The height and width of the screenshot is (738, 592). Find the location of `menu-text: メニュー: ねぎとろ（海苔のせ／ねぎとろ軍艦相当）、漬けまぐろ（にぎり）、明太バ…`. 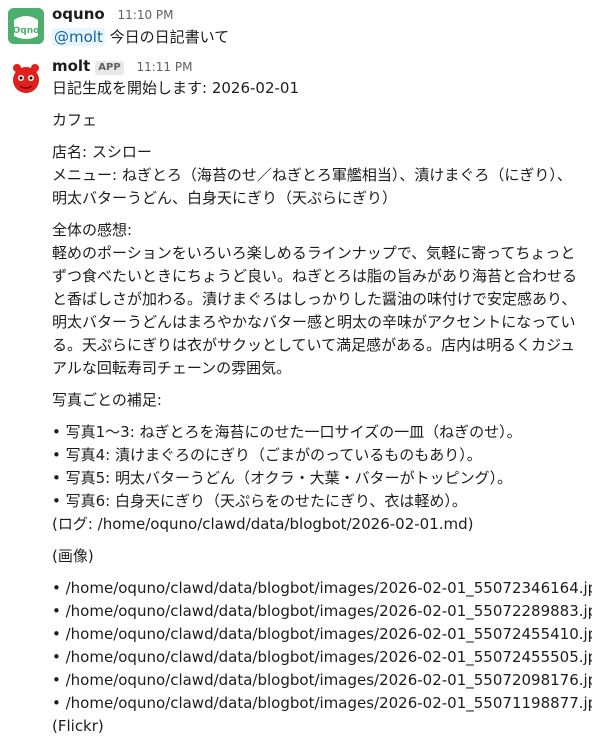

menu-text: メニュー: ねぎとろ（海苔のせ／ねぎとろ軍艦相当）、漬けまぐろ（にぎり）、明太バ… is located at coordinates (312, 186).